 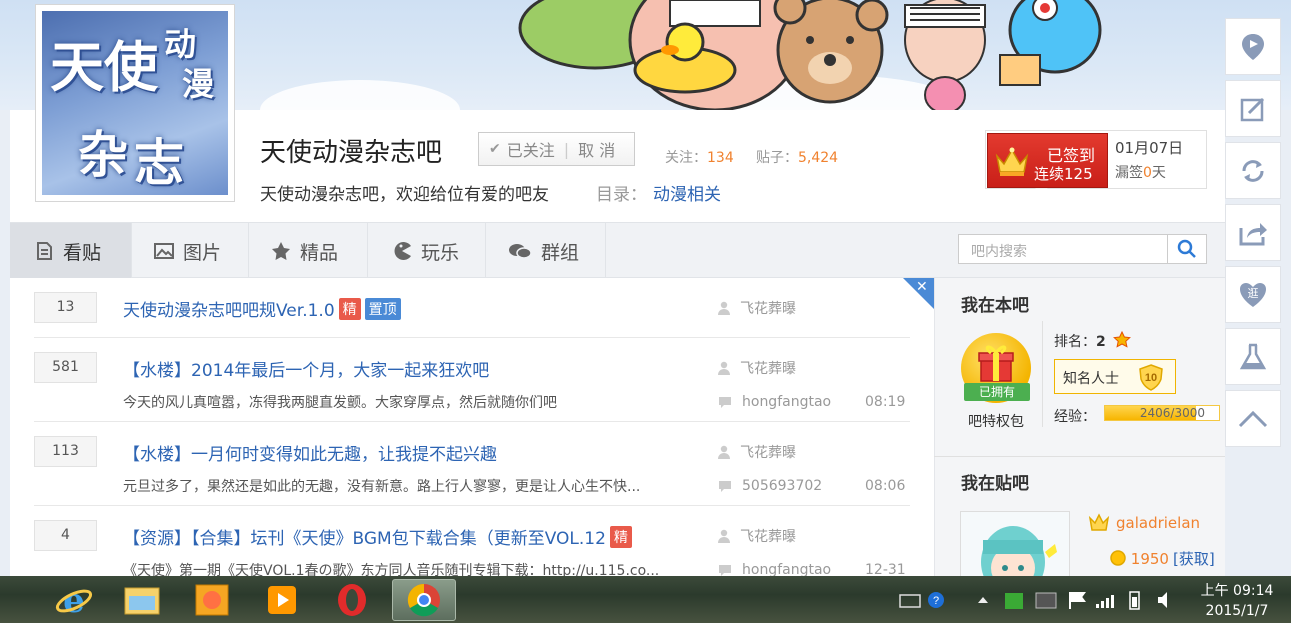 What do you see at coordinates (1237, 601) in the screenshot?
I see `system-clock: 上午 09:14 2015/1/7` at bounding box center [1237, 601].